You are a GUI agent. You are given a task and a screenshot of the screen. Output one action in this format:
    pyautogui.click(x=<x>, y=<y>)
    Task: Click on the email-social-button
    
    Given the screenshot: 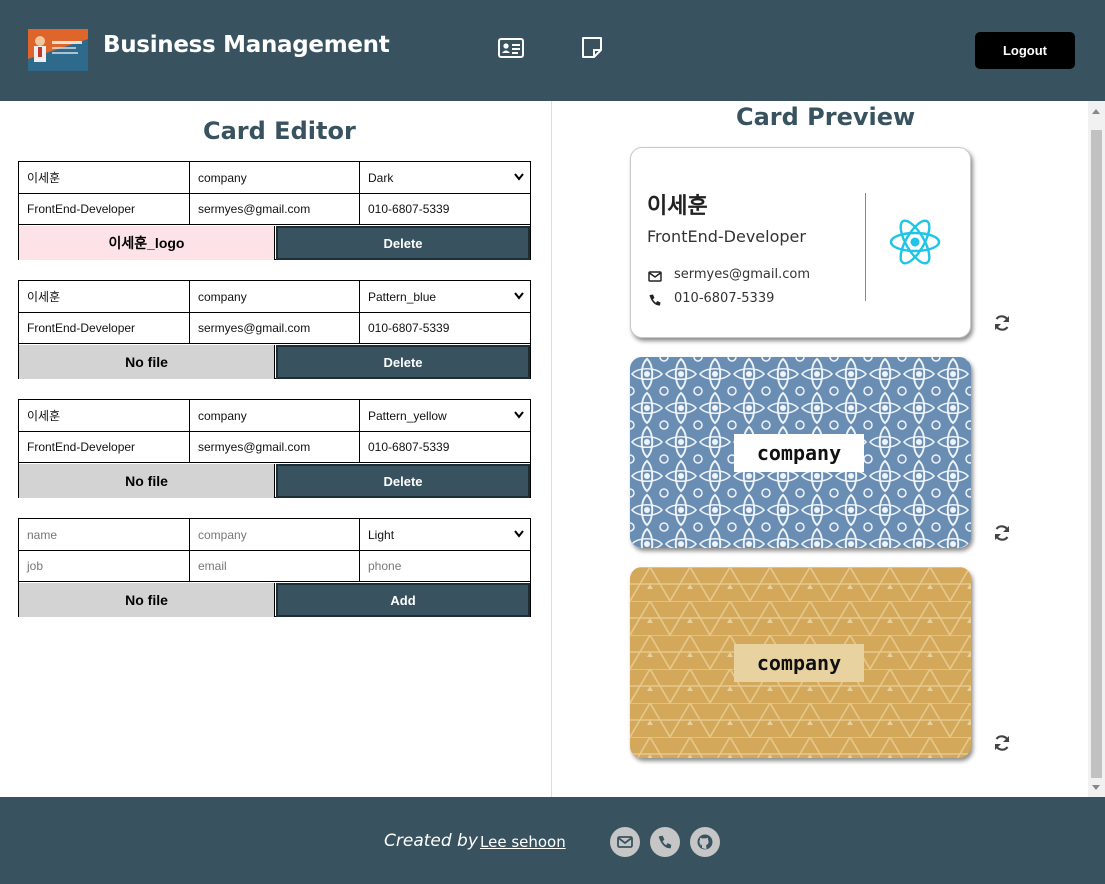 What is the action you would take?
    pyautogui.click(x=625, y=842)
    